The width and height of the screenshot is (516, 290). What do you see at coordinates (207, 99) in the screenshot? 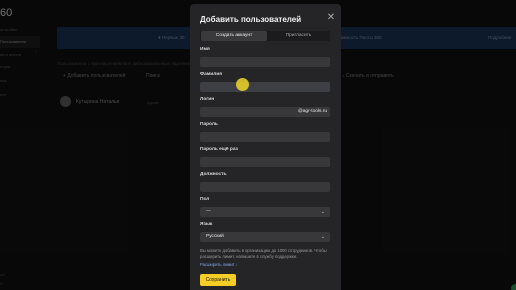
I see `login-label: Логин` at bounding box center [207, 99].